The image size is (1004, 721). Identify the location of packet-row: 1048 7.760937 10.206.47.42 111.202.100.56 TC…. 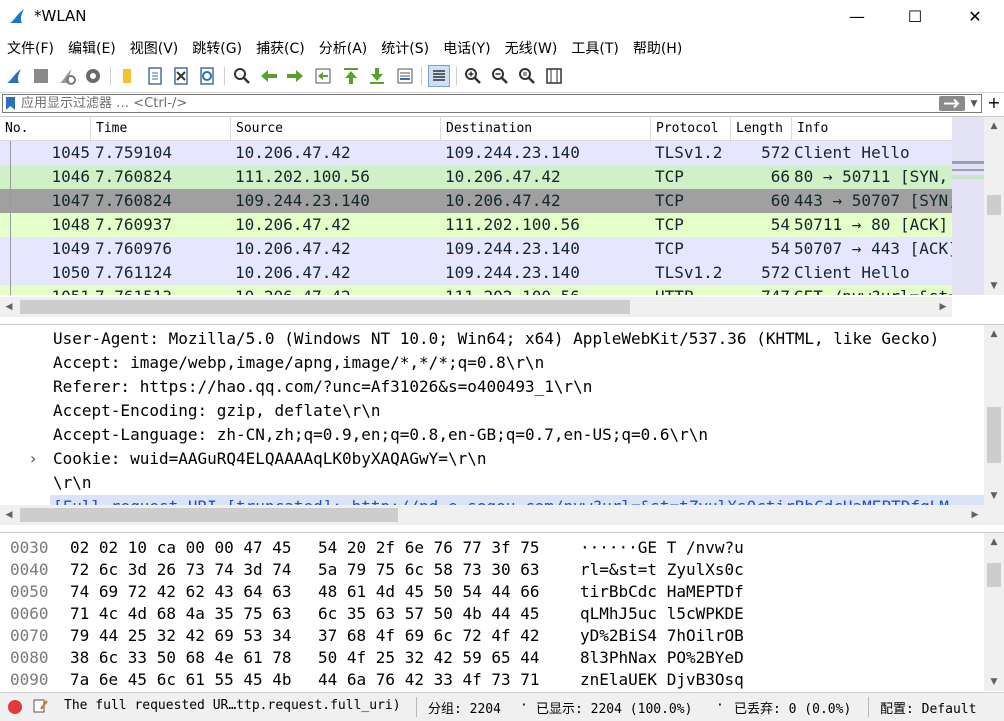
(476, 225).